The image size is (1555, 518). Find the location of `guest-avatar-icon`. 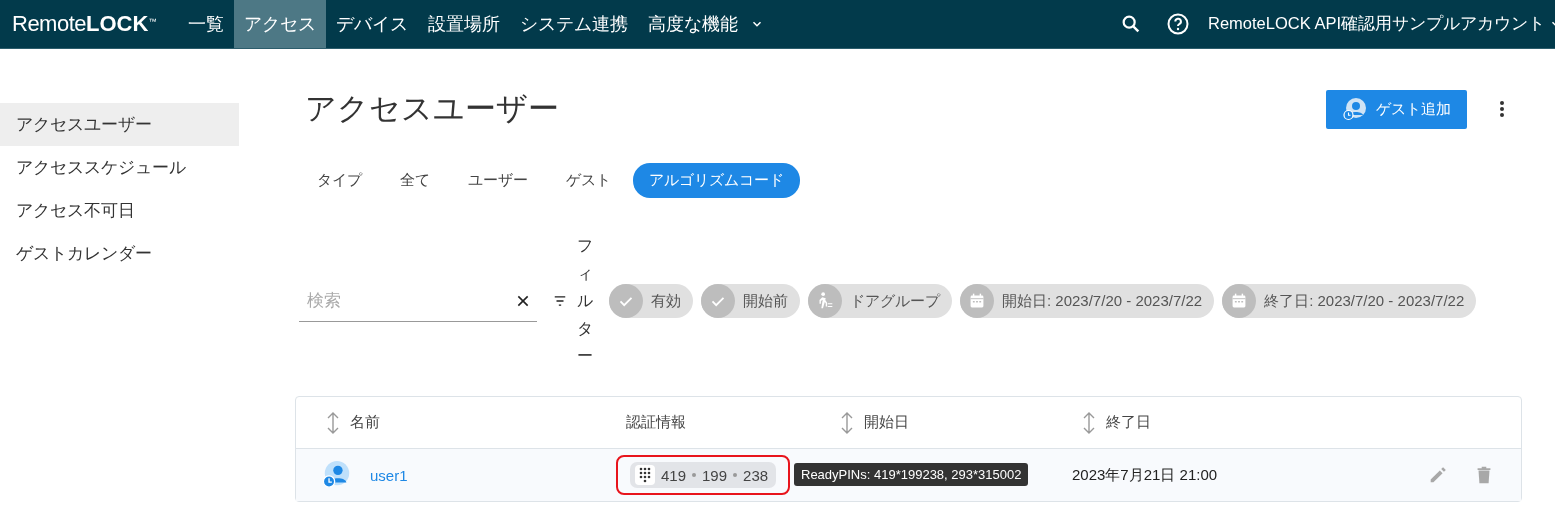

guest-avatar-icon is located at coordinates (1355, 109).